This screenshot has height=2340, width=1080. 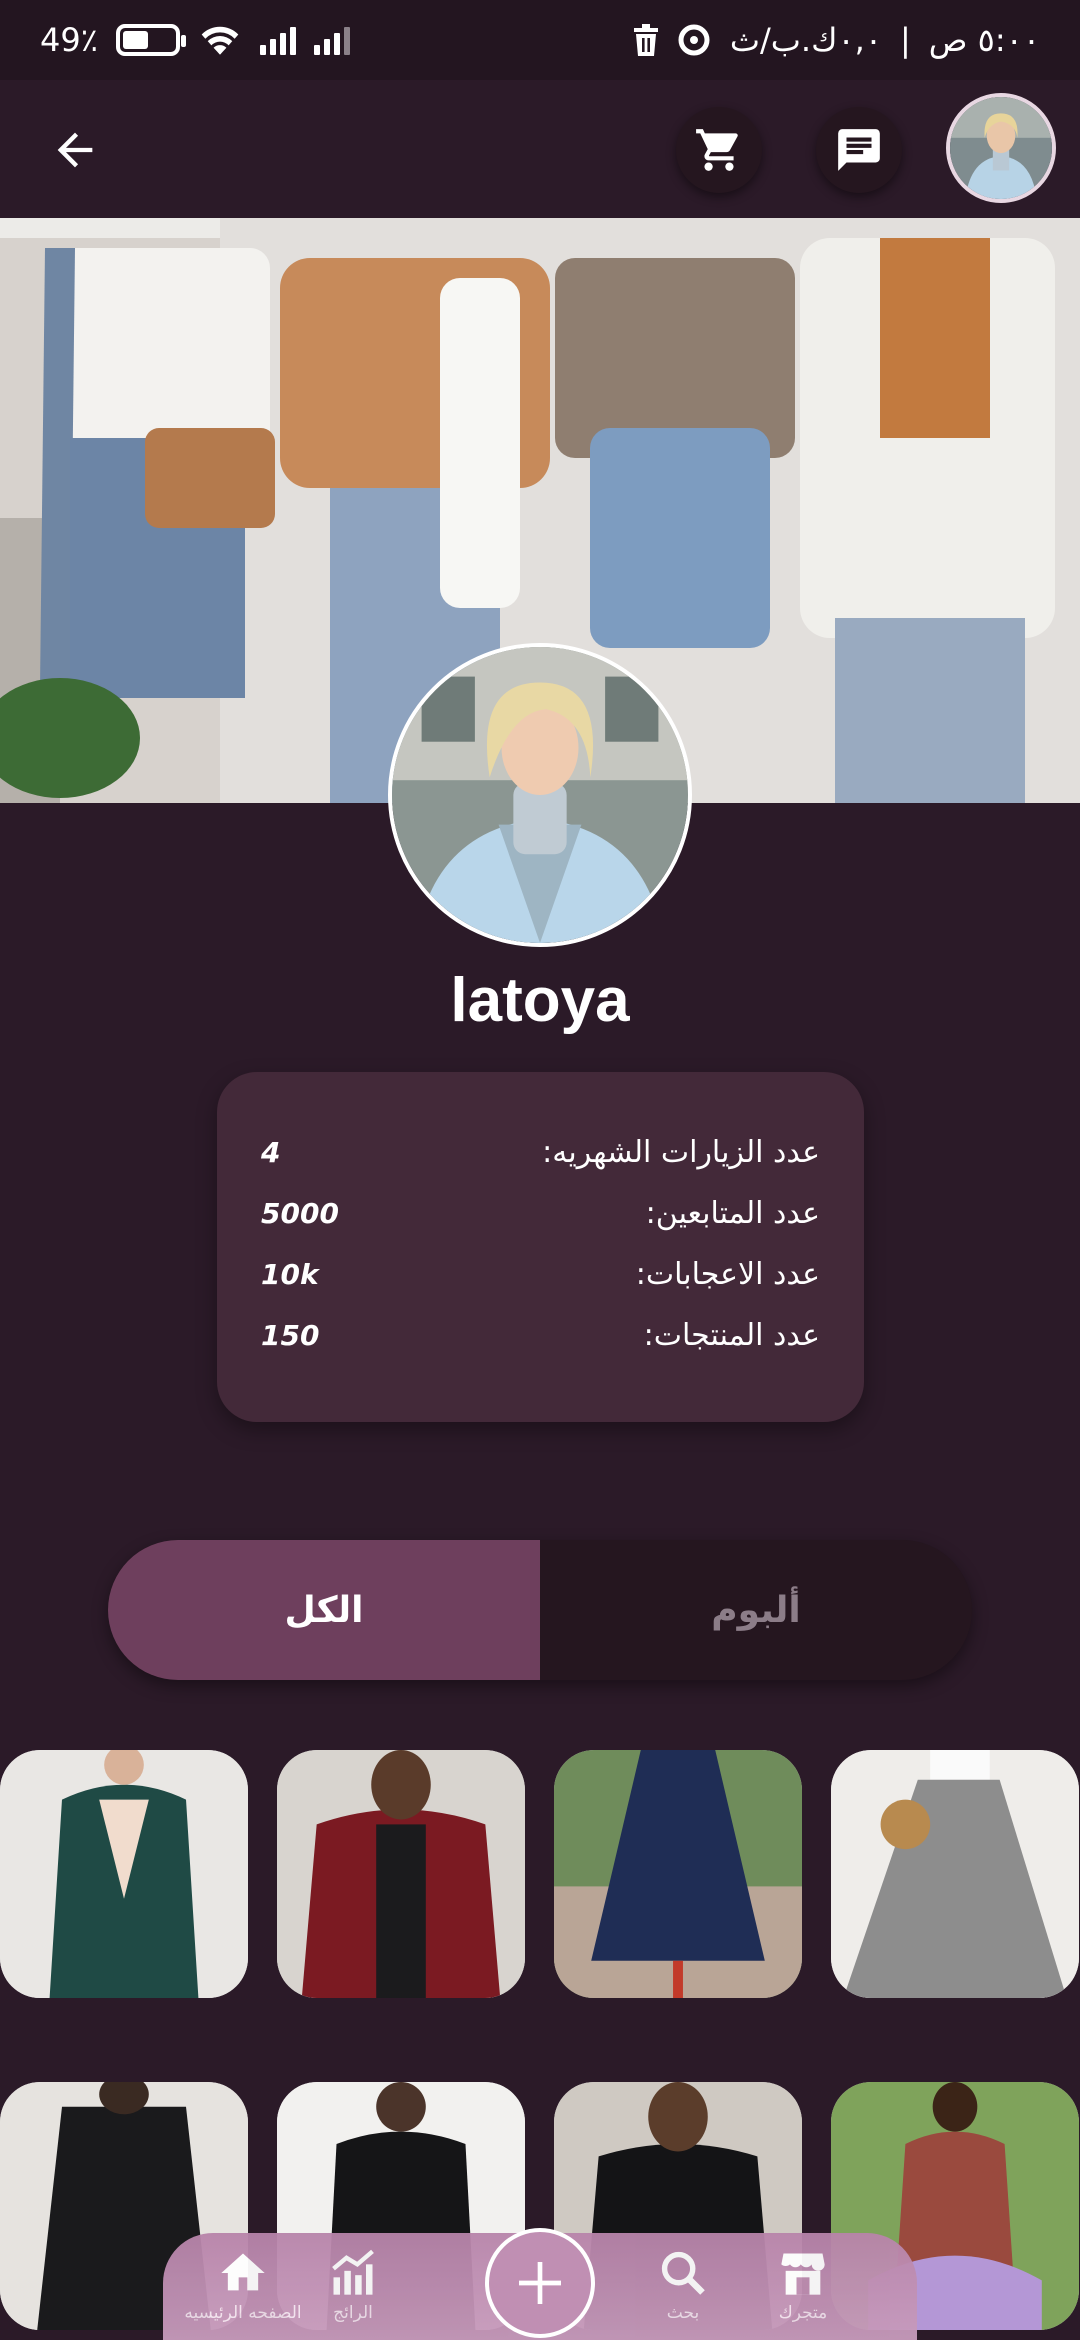 What do you see at coordinates (540, 1213) in the screenshot?
I see `stat-row-followers: 5000 عدد المتابعين:` at bounding box center [540, 1213].